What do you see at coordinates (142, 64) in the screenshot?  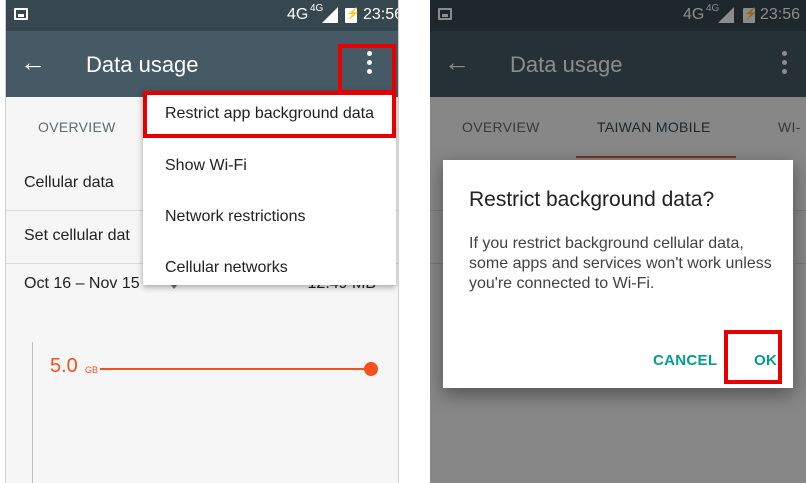 I see `page-title: Data usage` at bounding box center [142, 64].